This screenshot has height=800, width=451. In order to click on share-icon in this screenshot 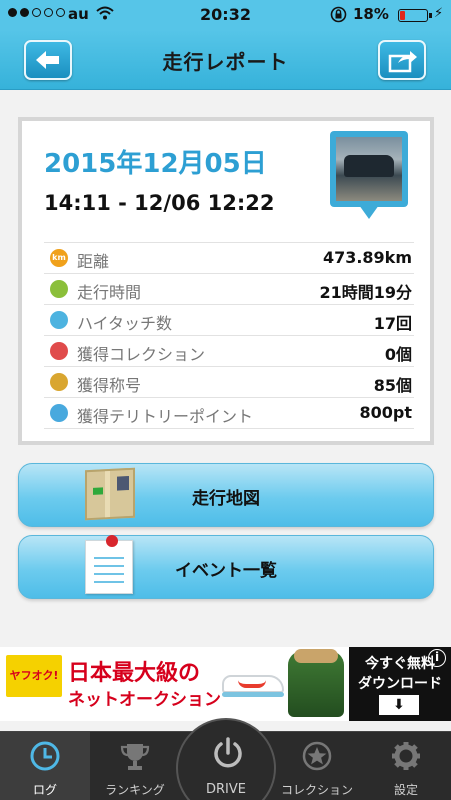, I will do `click(402, 62)`.